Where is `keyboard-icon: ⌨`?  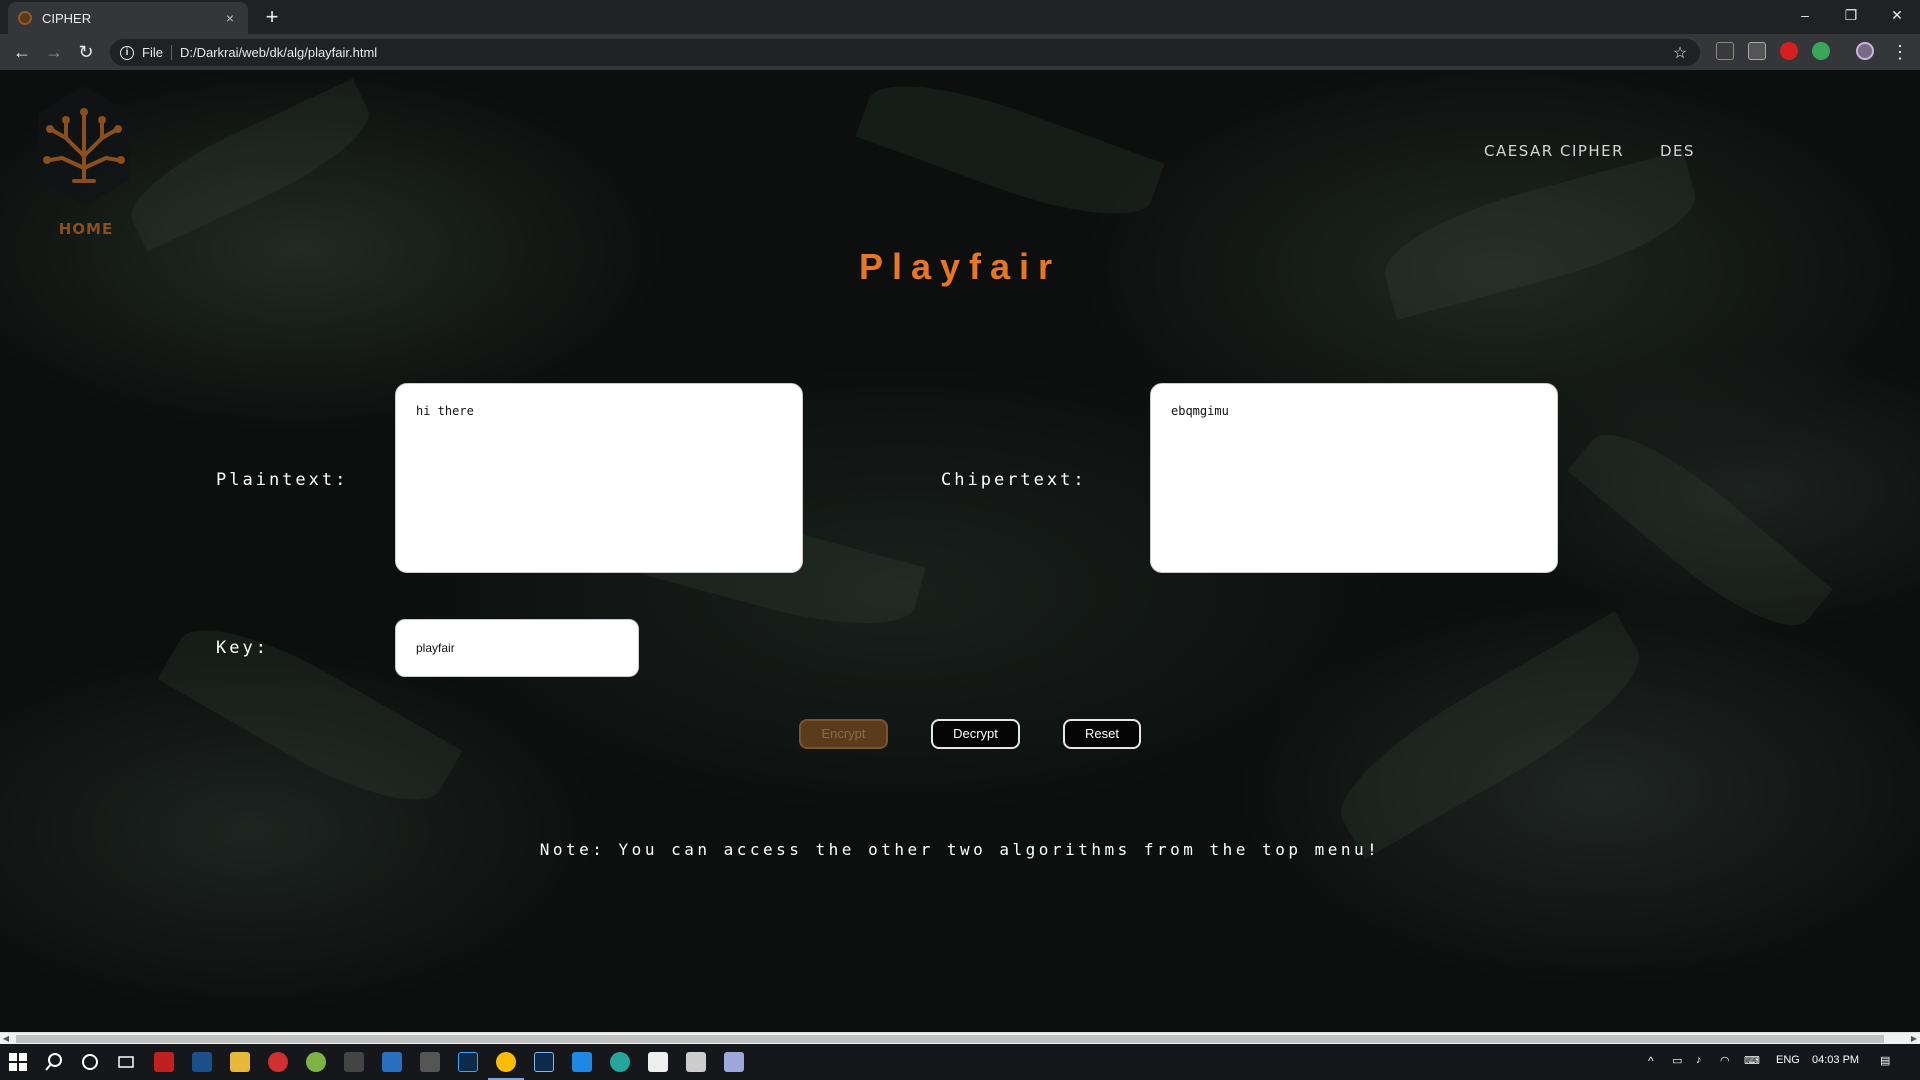
keyboard-icon: ⌨ is located at coordinates (1752, 1060).